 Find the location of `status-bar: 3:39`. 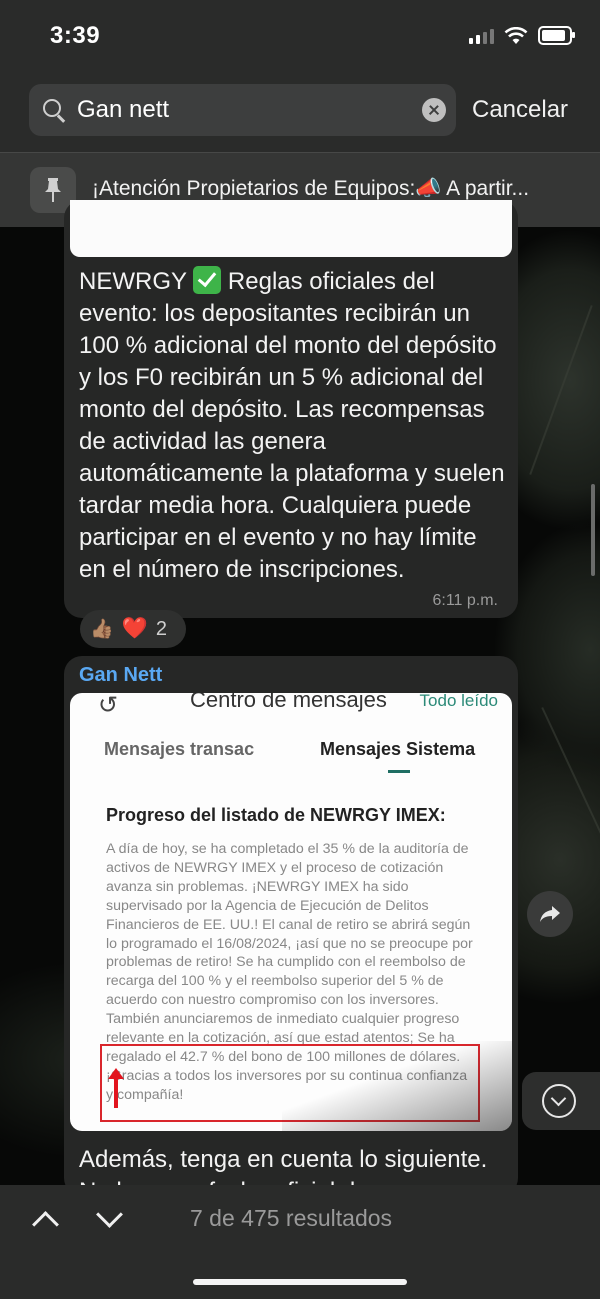

status-bar: 3:39 is located at coordinates (300, 36).